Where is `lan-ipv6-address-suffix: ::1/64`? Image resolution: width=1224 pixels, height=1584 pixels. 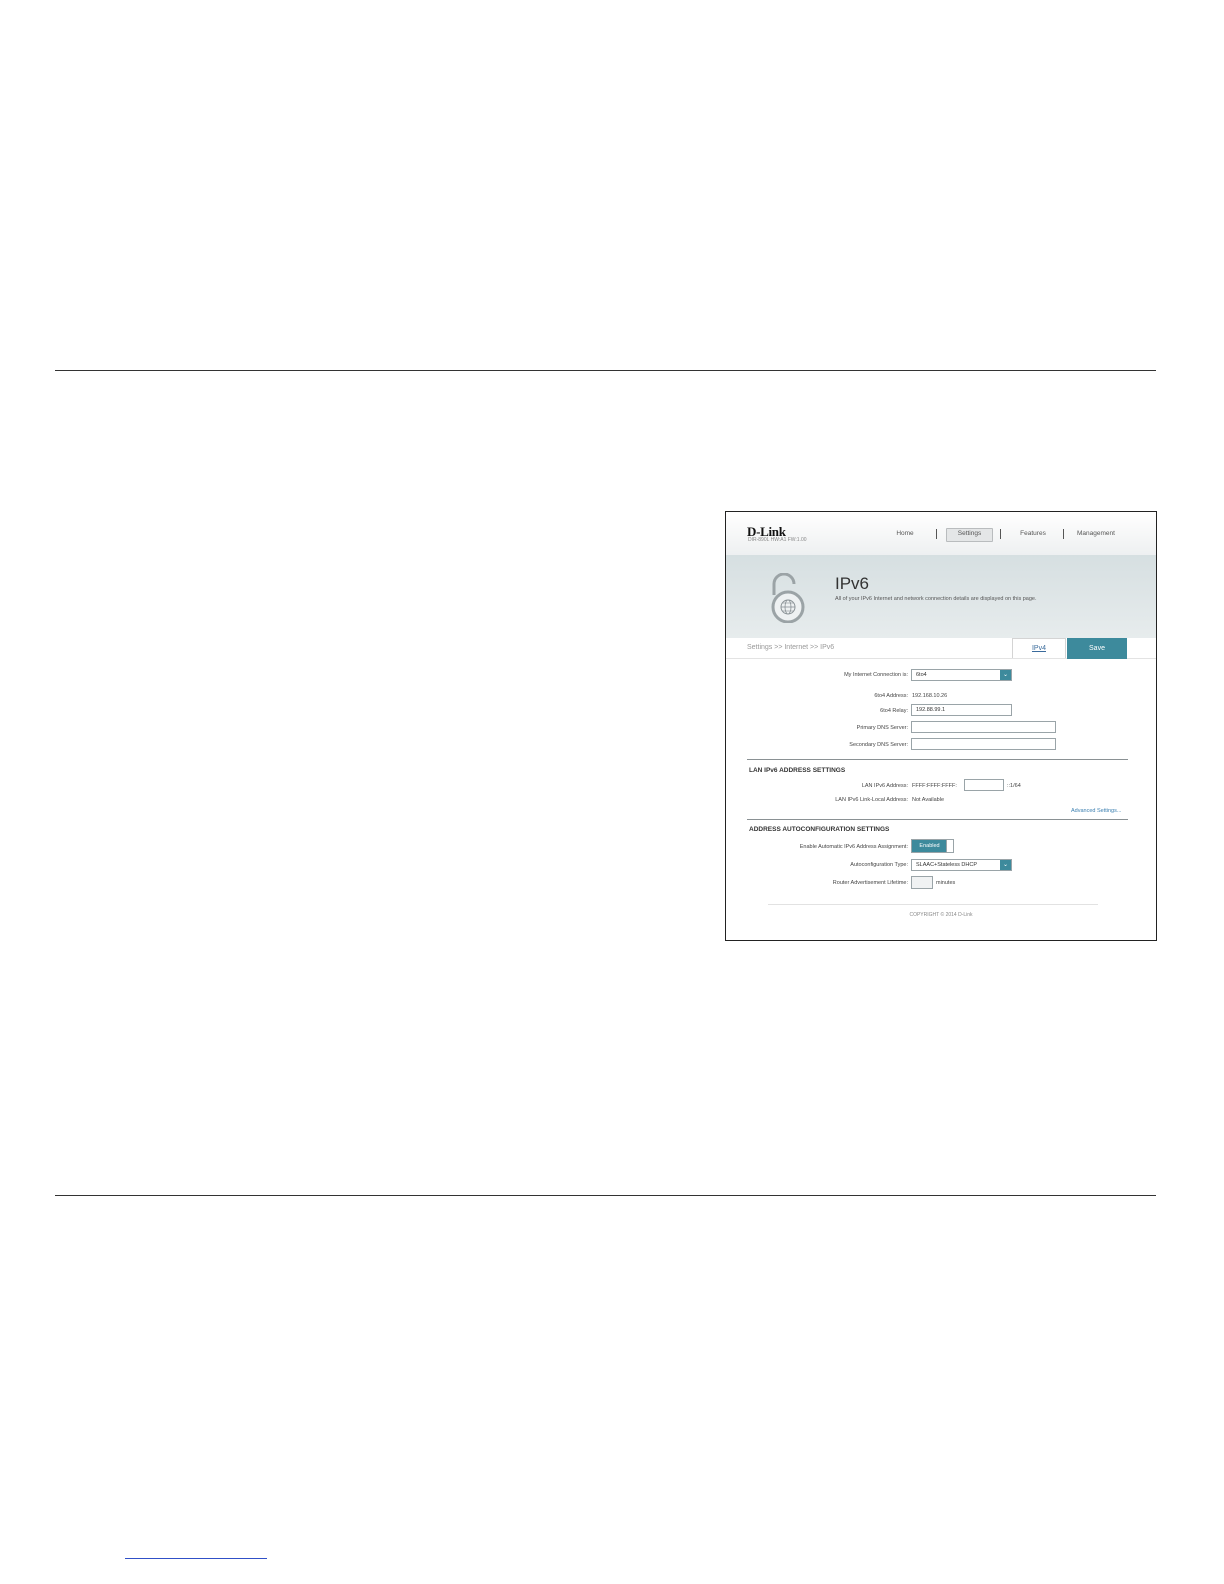 lan-ipv6-address-suffix: ::1/64 is located at coordinates (1014, 786).